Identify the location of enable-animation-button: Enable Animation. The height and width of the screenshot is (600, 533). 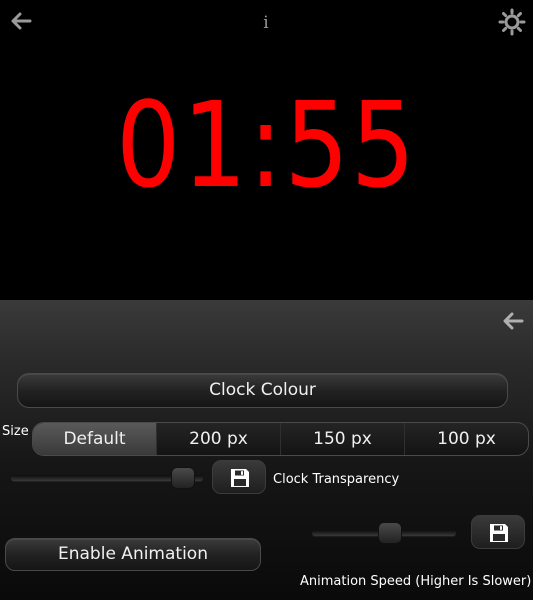
(133, 554).